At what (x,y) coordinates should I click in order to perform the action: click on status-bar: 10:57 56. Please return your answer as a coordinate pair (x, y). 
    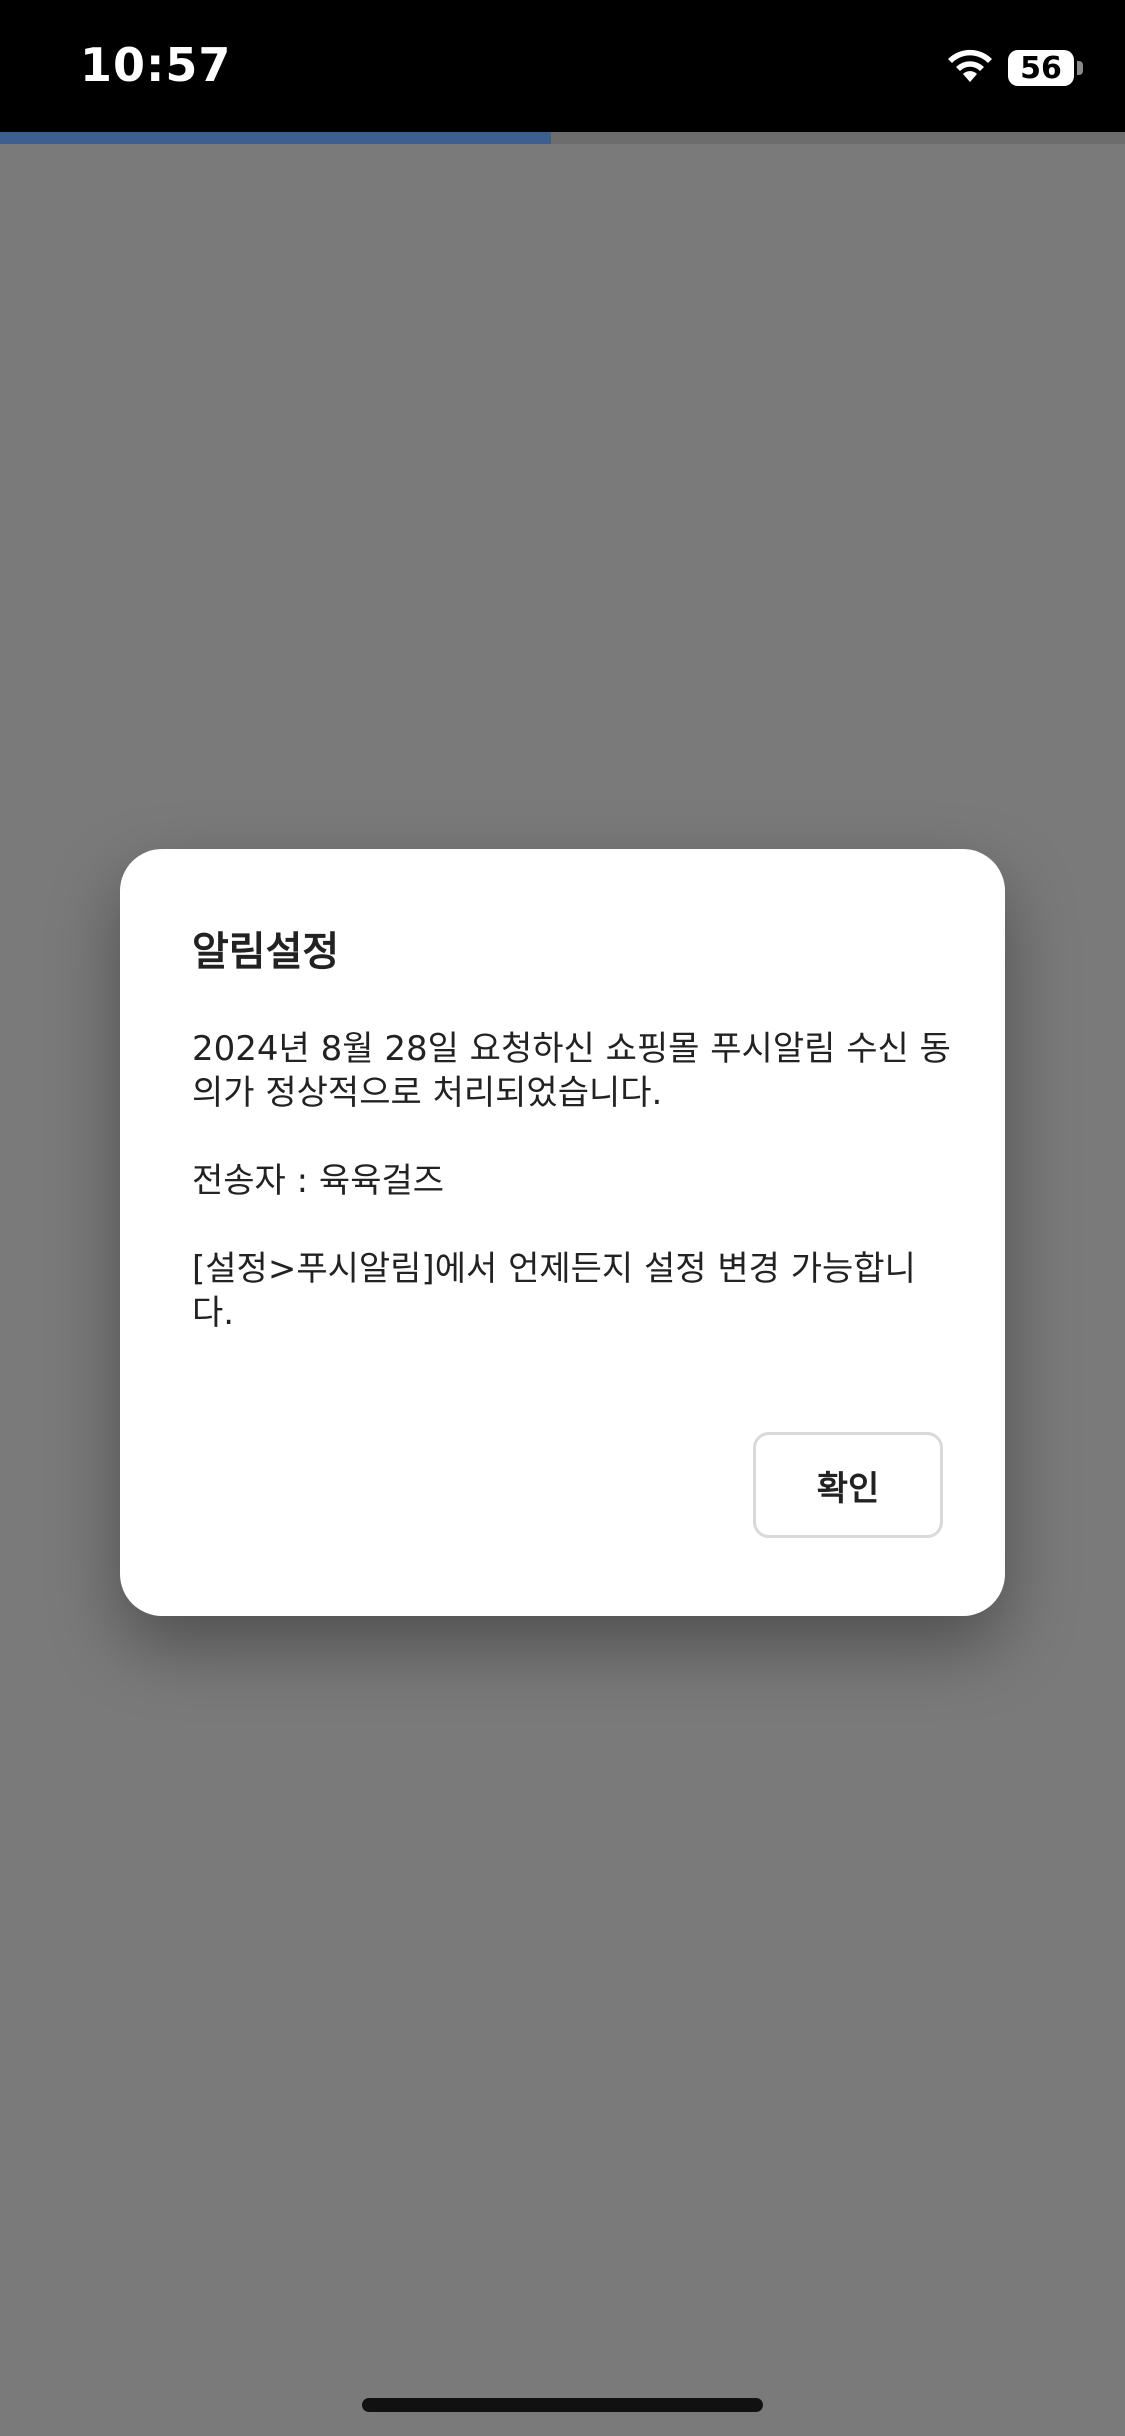
    Looking at the image, I should click on (562, 66).